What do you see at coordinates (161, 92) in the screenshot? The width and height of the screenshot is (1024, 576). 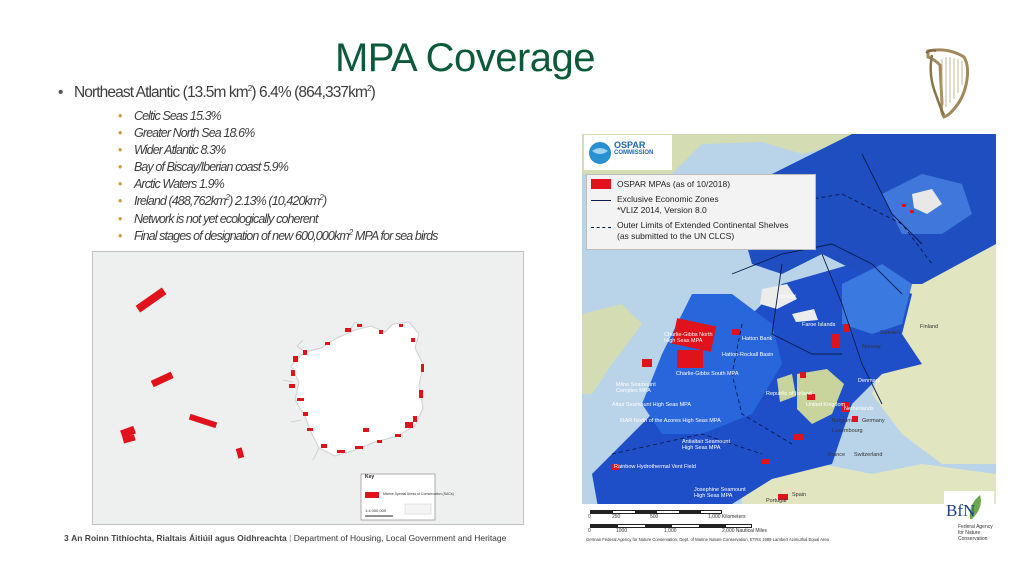 I see `bullet-text: Northeast Atlantic (13.5m km` at bounding box center [161, 92].